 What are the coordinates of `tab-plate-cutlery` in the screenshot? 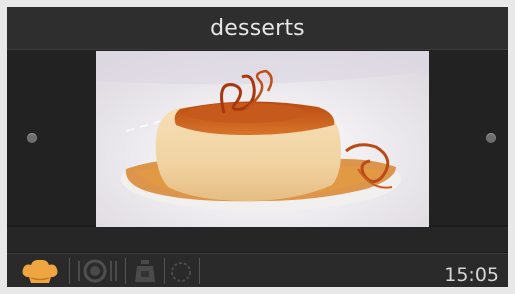 It's located at (97, 271).